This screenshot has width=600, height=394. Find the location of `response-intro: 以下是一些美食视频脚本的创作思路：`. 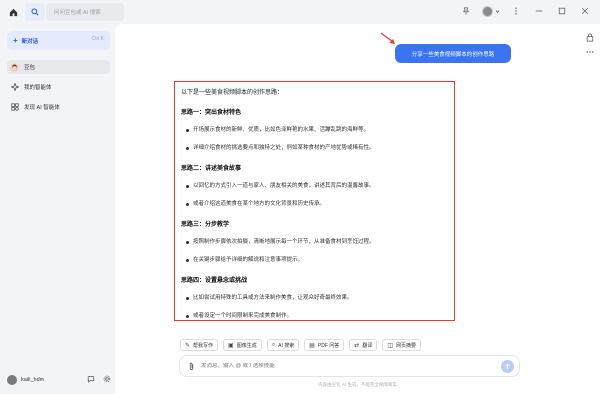

response-intro: 以下是一些美食视频脚本的创作思路： is located at coordinates (232, 93).